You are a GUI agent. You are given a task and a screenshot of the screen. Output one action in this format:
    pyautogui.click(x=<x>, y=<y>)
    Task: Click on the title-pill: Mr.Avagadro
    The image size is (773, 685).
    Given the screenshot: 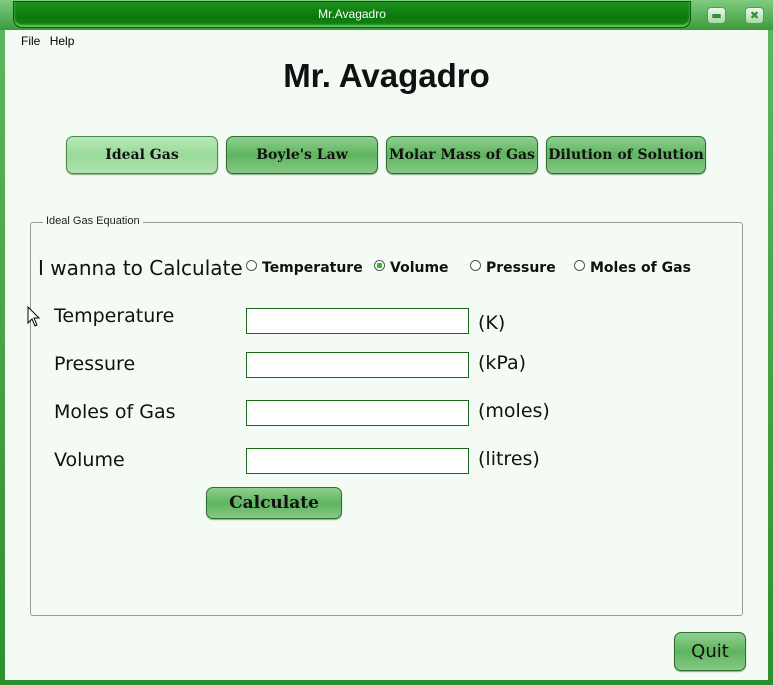 What is the action you would take?
    pyautogui.click(x=352, y=14)
    